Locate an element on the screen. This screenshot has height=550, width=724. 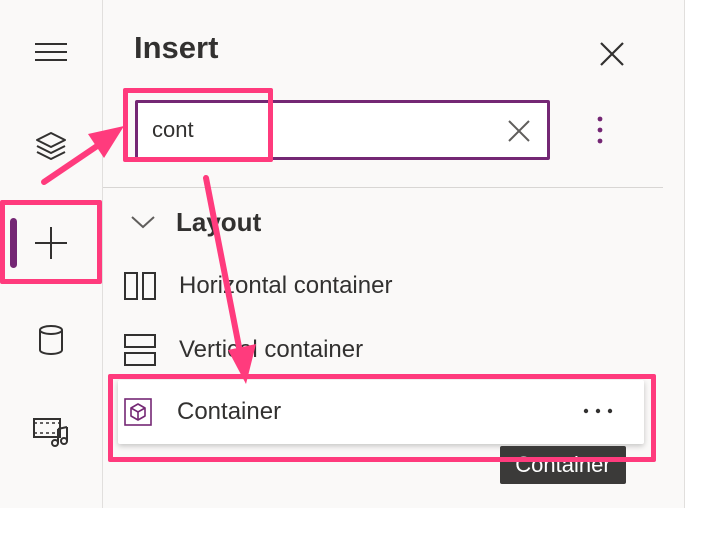
more-vertical-icon is located at coordinates (600, 130).